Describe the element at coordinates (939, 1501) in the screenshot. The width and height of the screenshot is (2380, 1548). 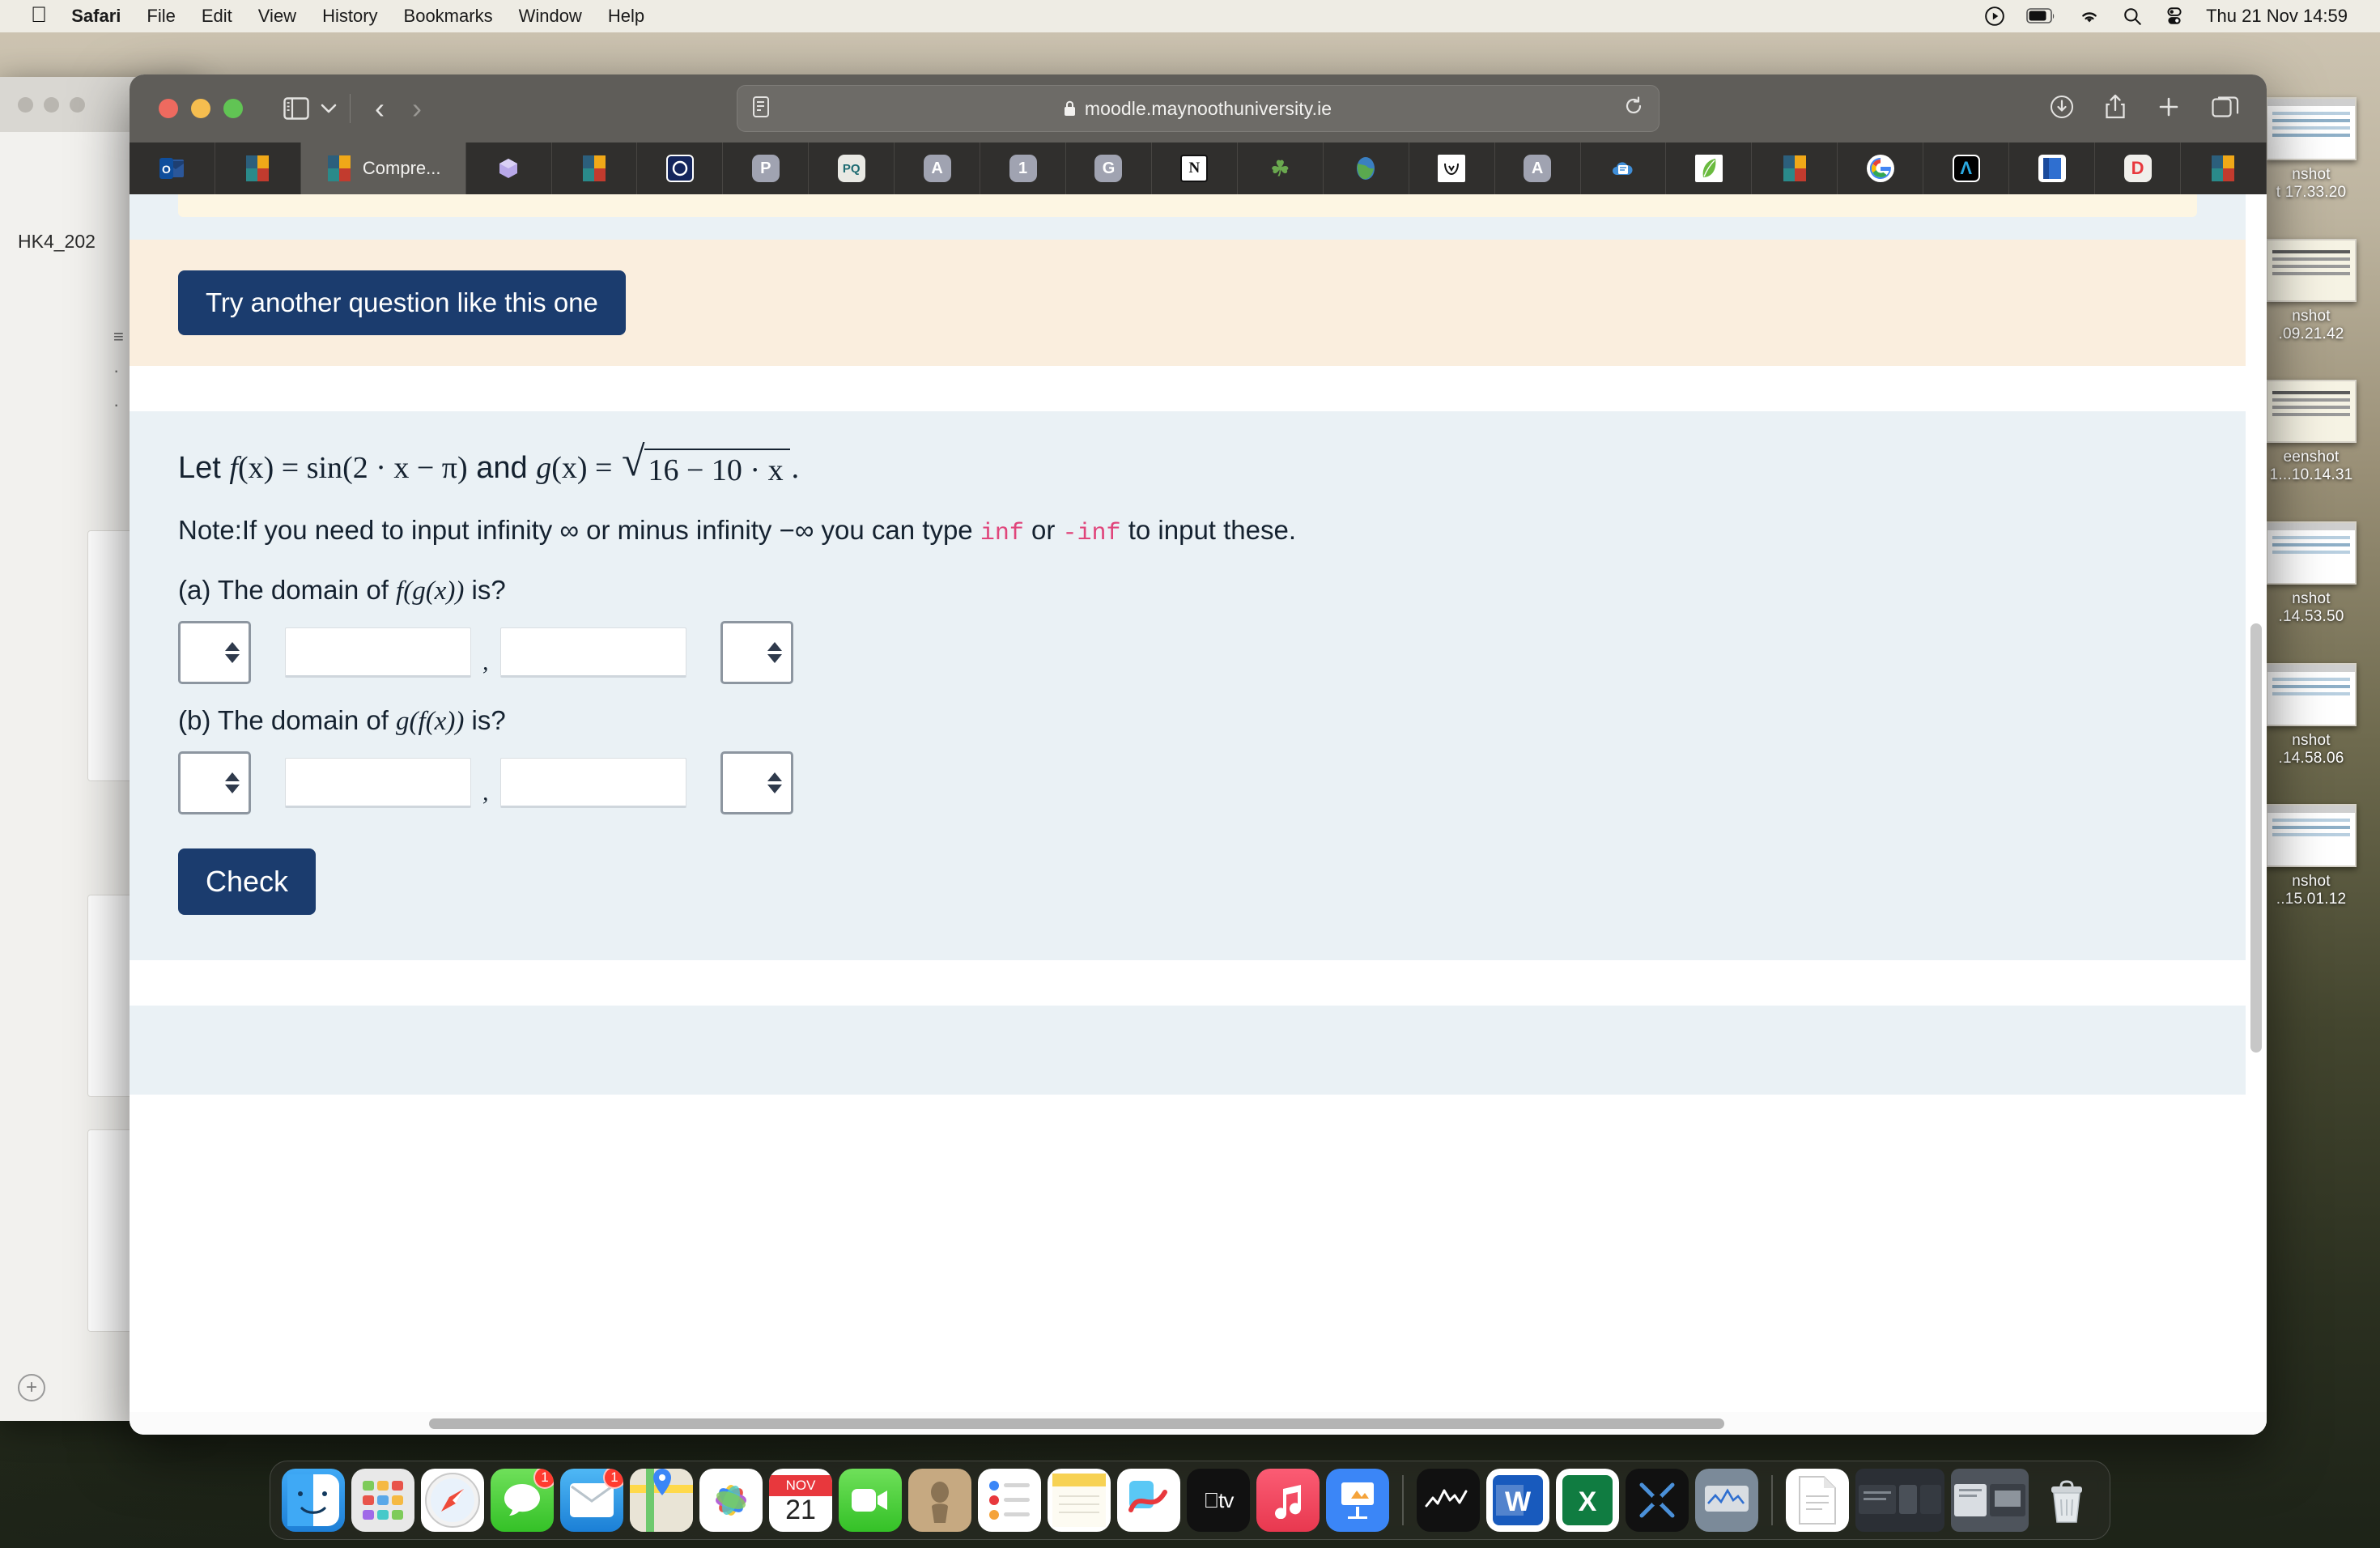
I see `dock-item-podcasts` at that location.